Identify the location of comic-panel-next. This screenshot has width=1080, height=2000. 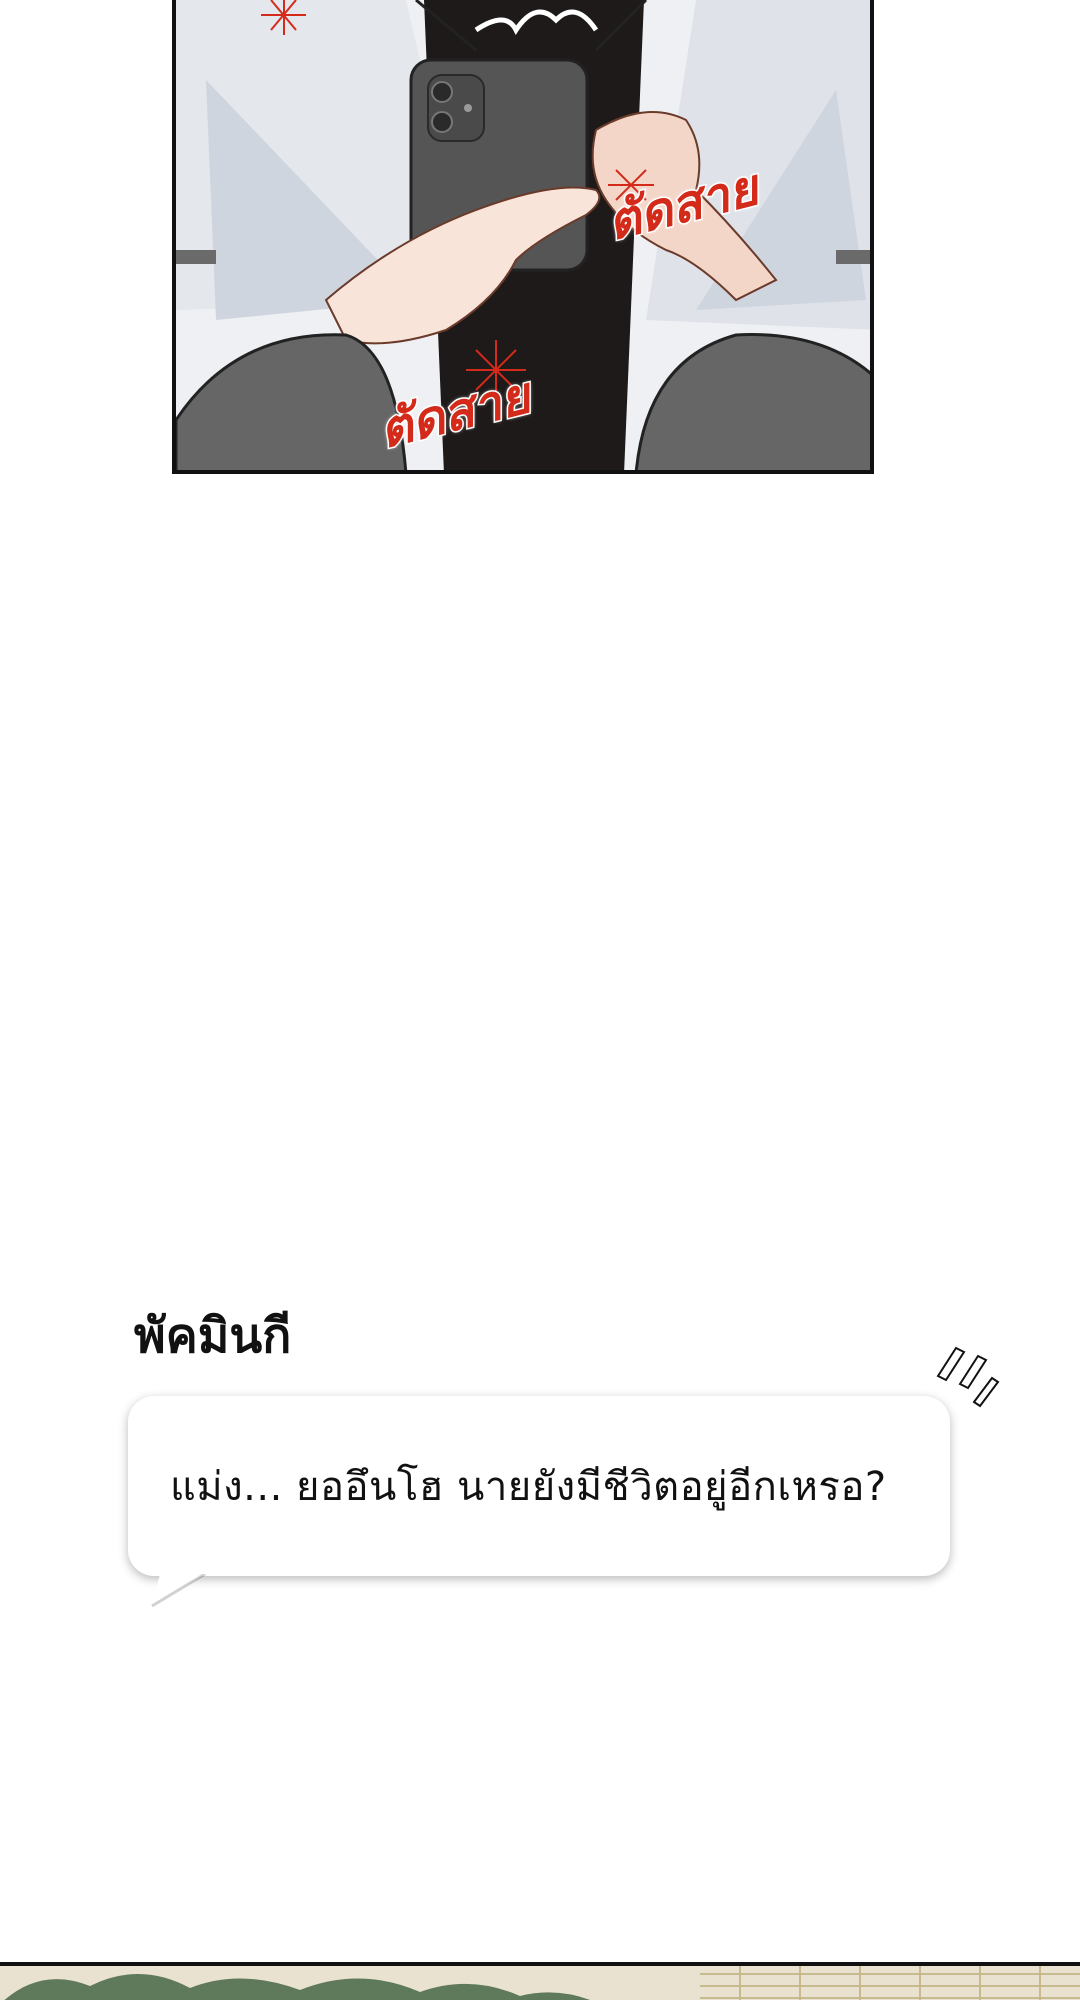
(540, 1981).